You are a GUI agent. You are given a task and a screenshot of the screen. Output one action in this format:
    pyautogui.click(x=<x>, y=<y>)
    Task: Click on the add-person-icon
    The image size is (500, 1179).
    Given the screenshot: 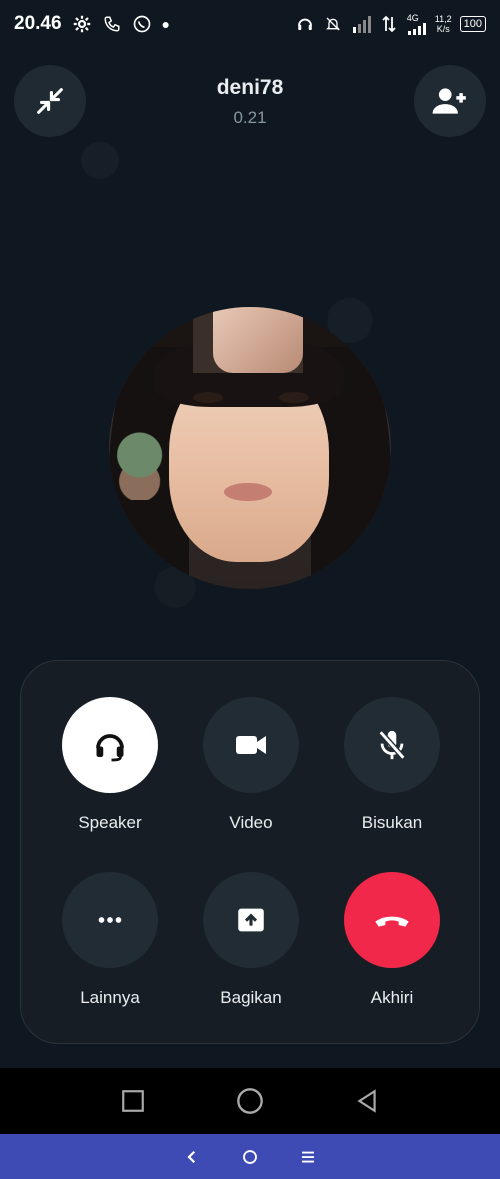 What is the action you would take?
    pyautogui.click(x=449, y=101)
    